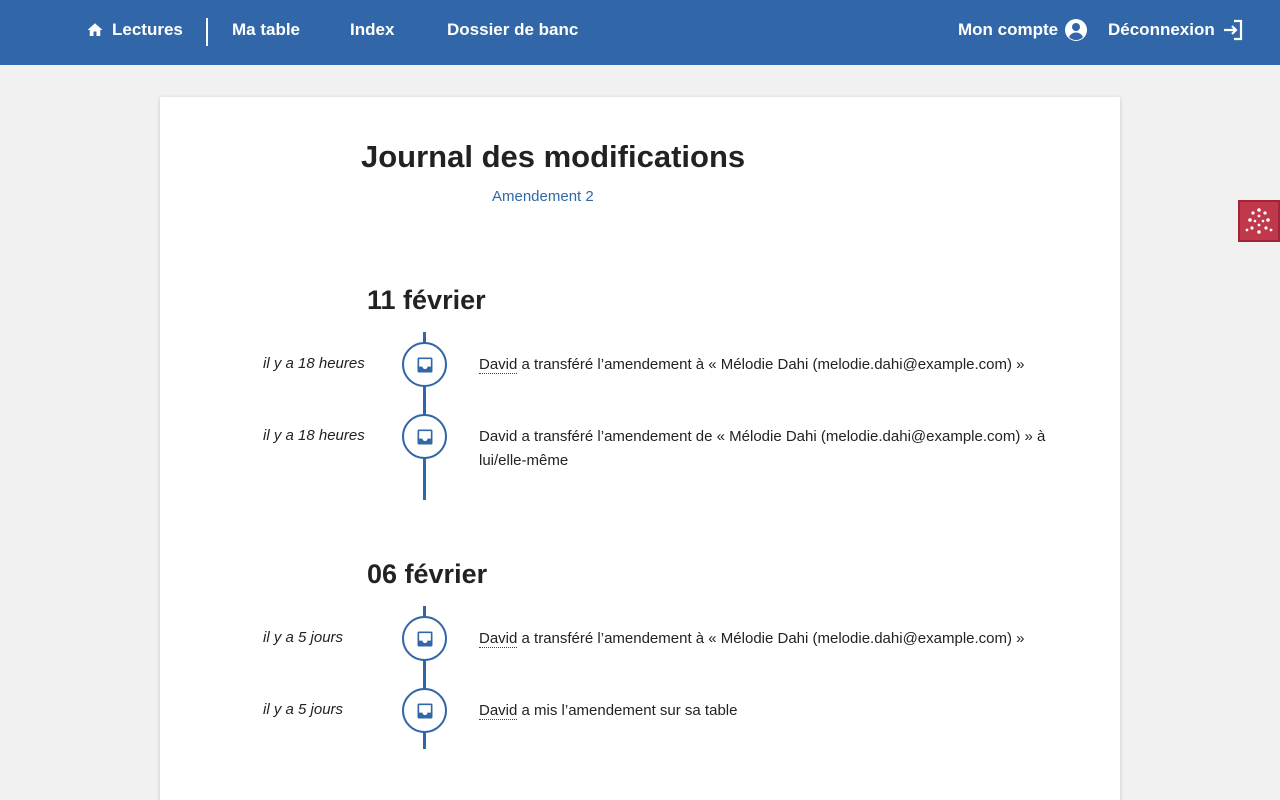 This screenshot has height=800, width=1280. I want to click on page-title: Journal des modifications, so click(553, 156).